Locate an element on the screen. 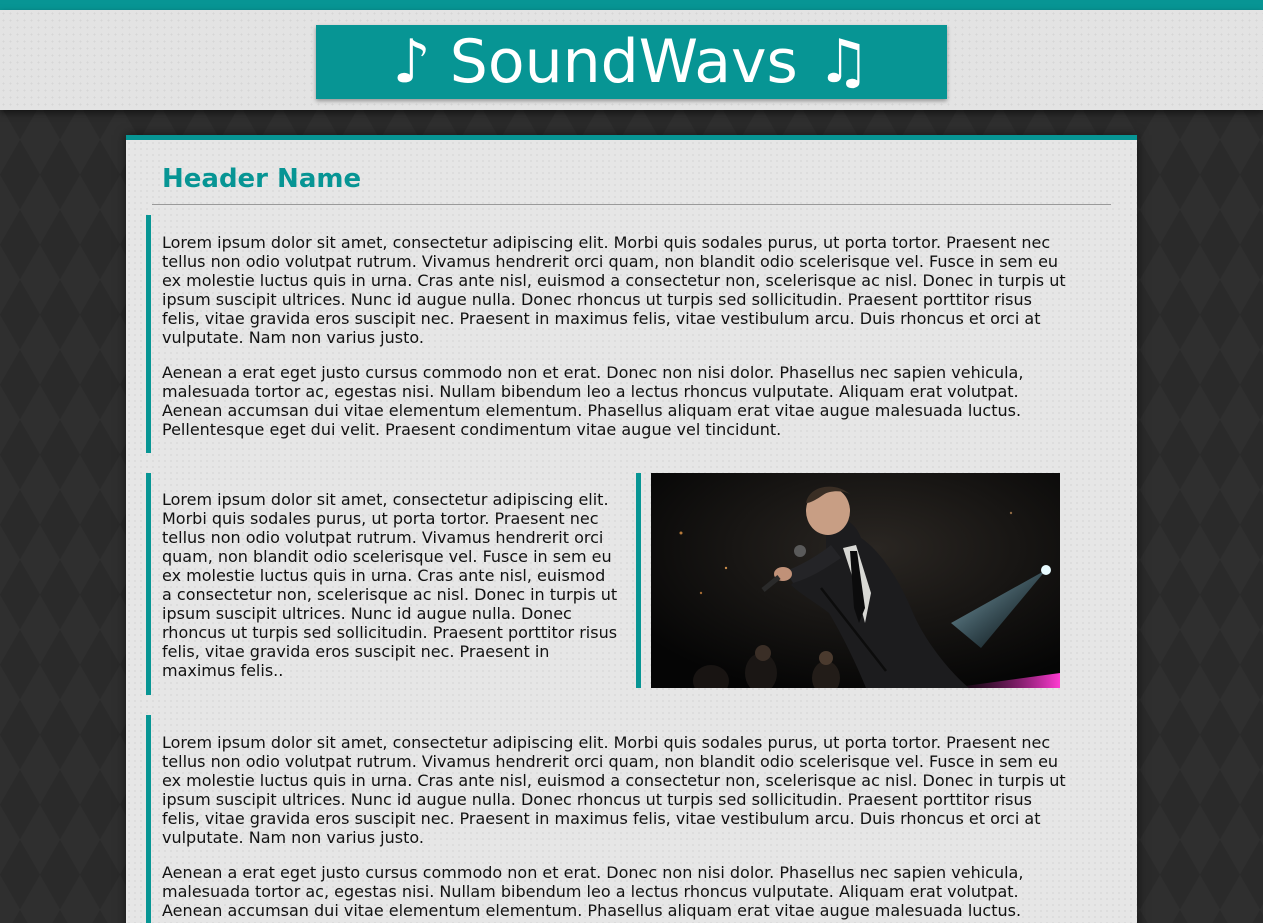 This screenshot has width=1263, height=923. top-accent-stripe is located at coordinates (631, 5).